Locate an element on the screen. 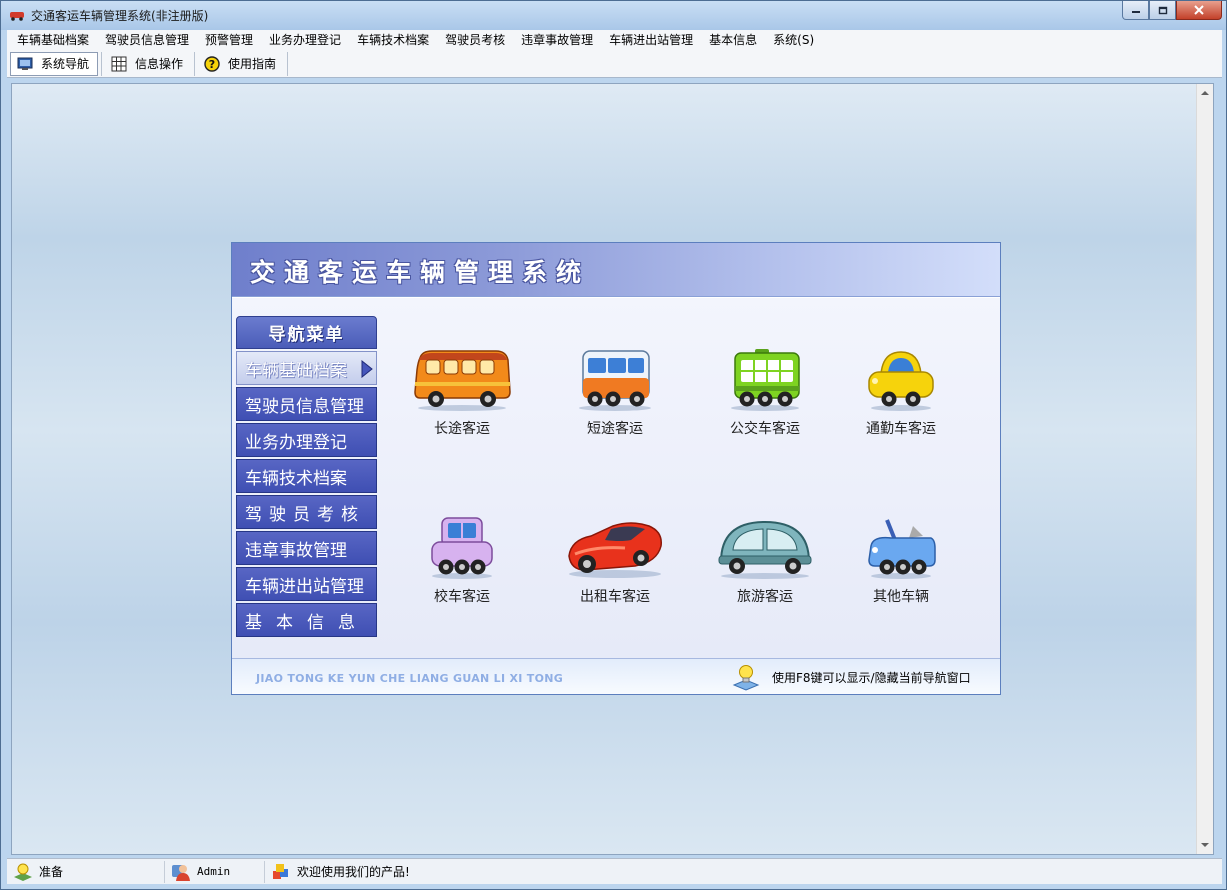 The height and width of the screenshot is (890, 1227). tab-user-guide: ? 使用指南 is located at coordinates (241, 64).